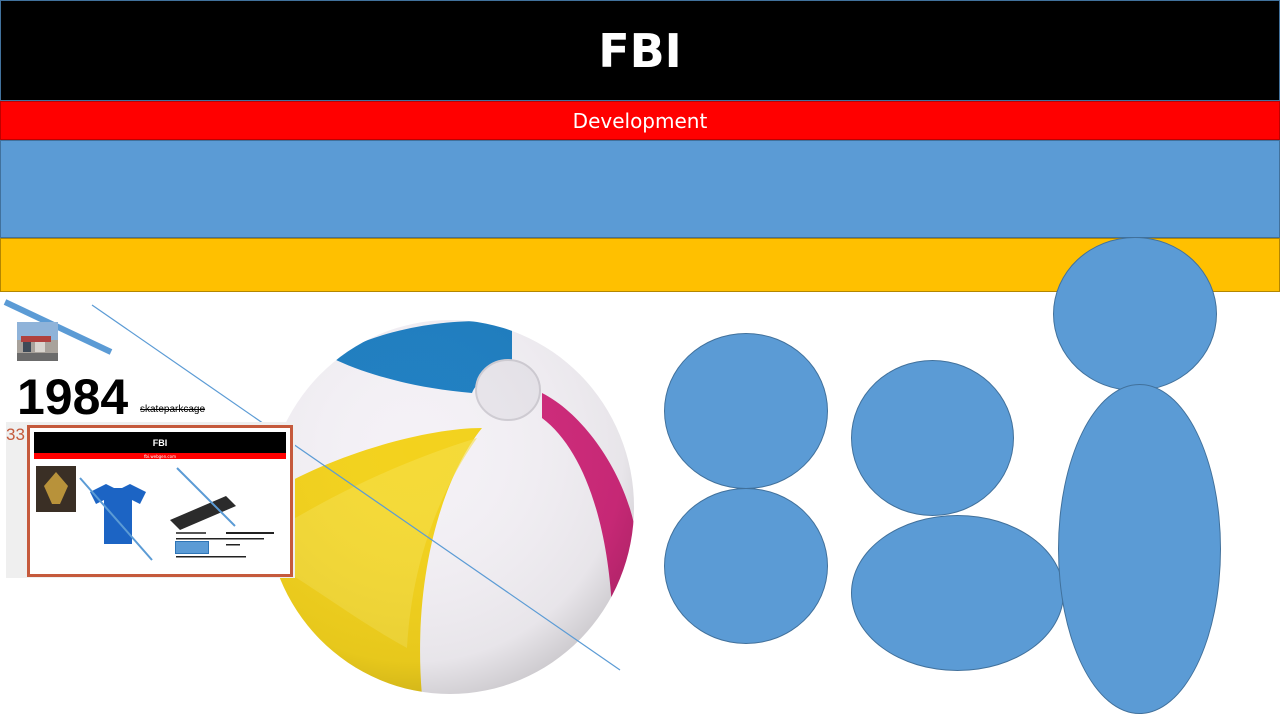  I want to click on preview-frame: FBI fbi.webgen.com, so click(160, 501).